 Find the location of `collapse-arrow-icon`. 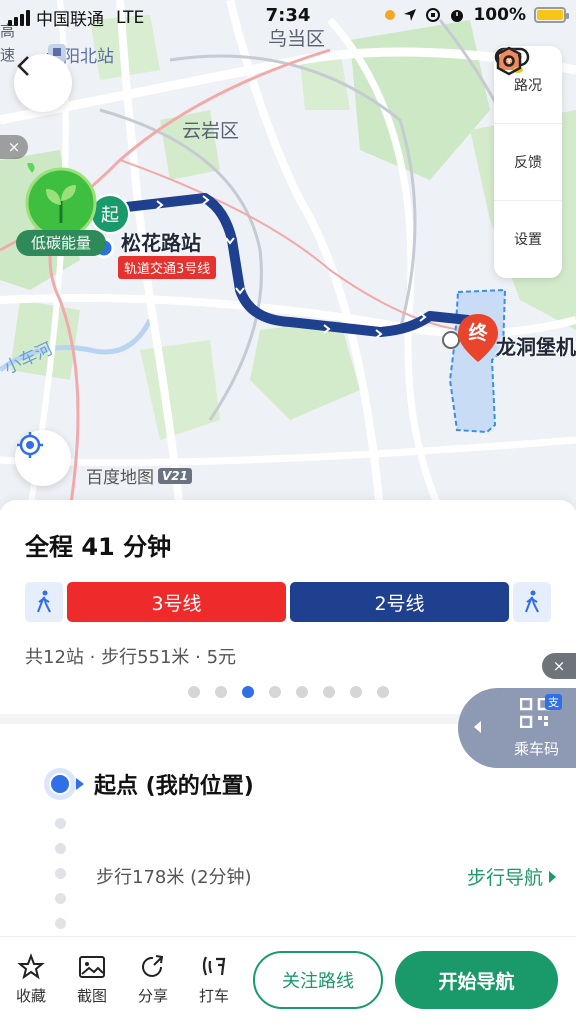

collapse-arrow-icon is located at coordinates (477, 727).